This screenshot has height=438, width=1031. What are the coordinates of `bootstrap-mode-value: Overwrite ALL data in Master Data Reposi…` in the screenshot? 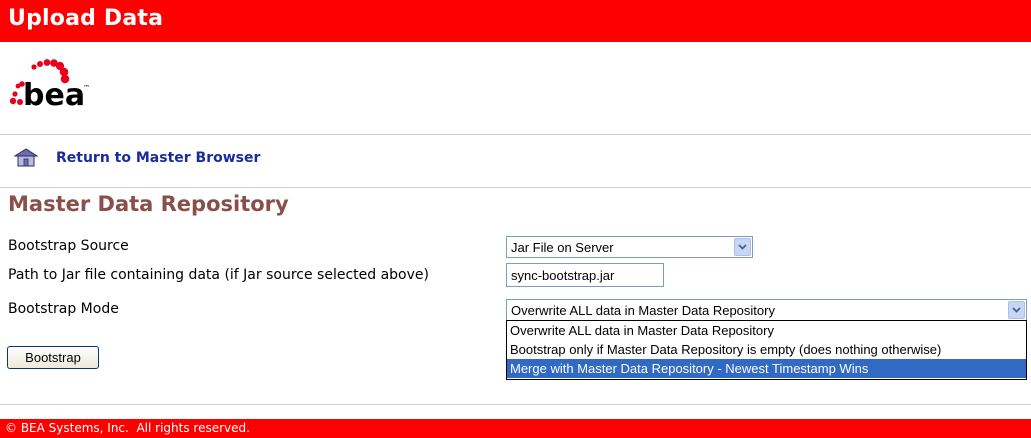 It's located at (643, 310).